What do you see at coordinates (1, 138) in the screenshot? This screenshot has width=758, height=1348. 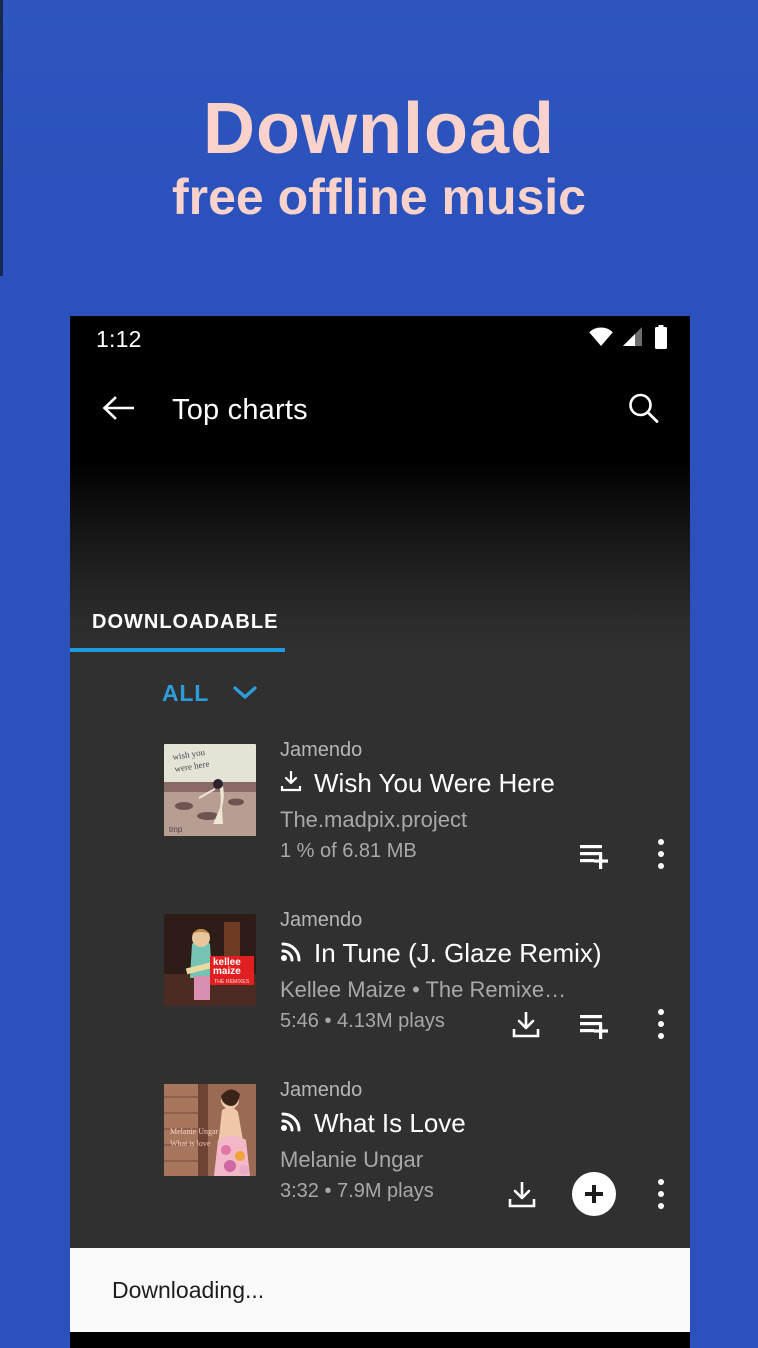 I see `promo-left-edge` at bounding box center [1, 138].